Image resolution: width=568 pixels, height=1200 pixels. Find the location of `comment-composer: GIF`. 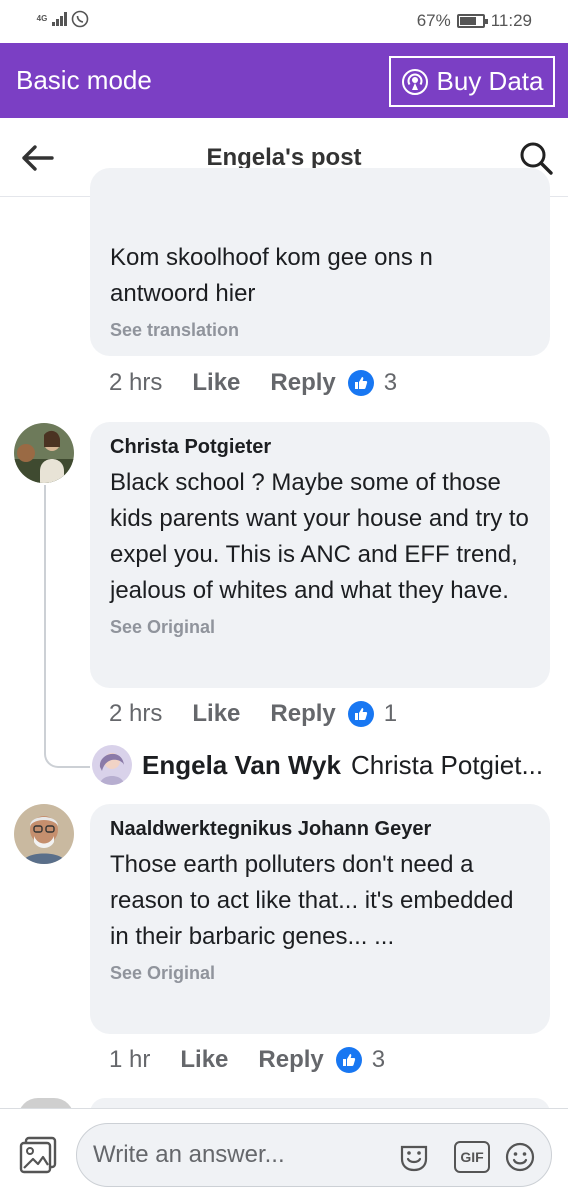

comment-composer: GIF is located at coordinates (284, 1154).